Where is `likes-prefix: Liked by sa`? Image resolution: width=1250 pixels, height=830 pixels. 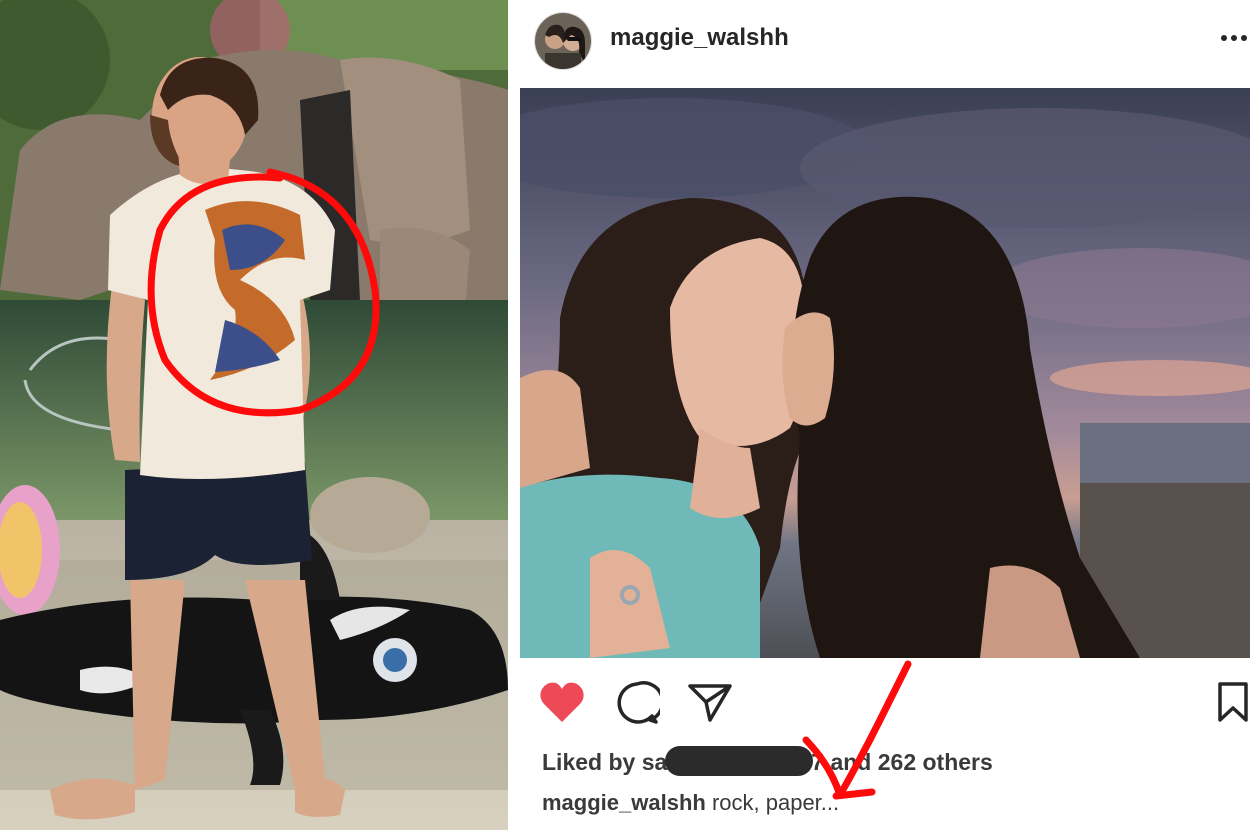 likes-prefix: Liked by sa is located at coordinates (605, 762).